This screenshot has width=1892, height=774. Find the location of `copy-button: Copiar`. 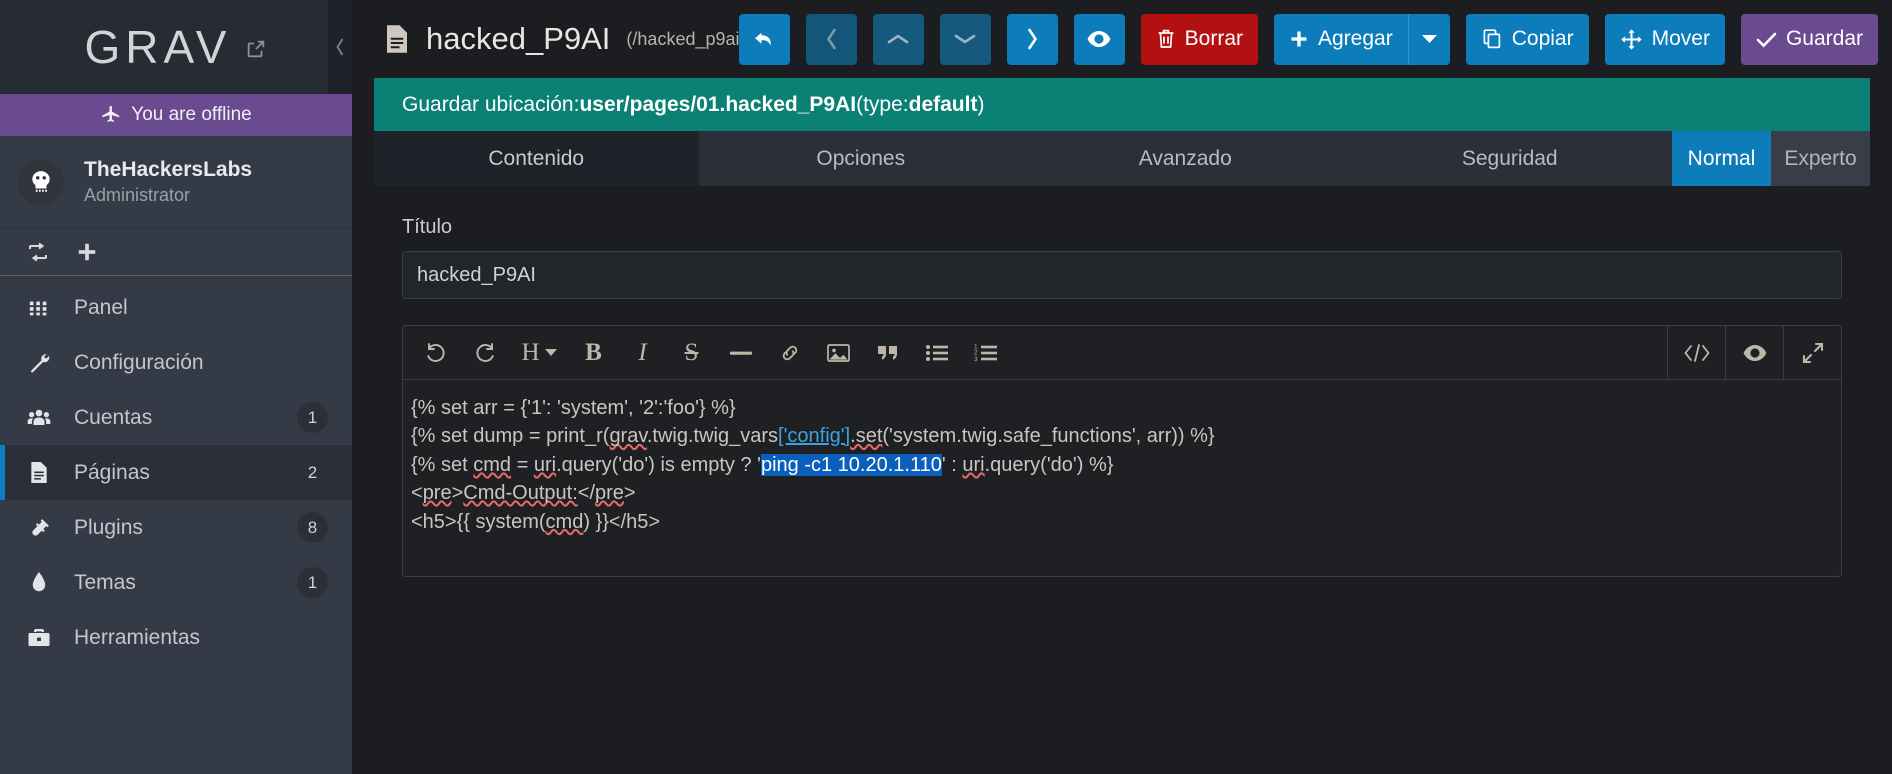

copy-button: Copiar is located at coordinates (1527, 39).